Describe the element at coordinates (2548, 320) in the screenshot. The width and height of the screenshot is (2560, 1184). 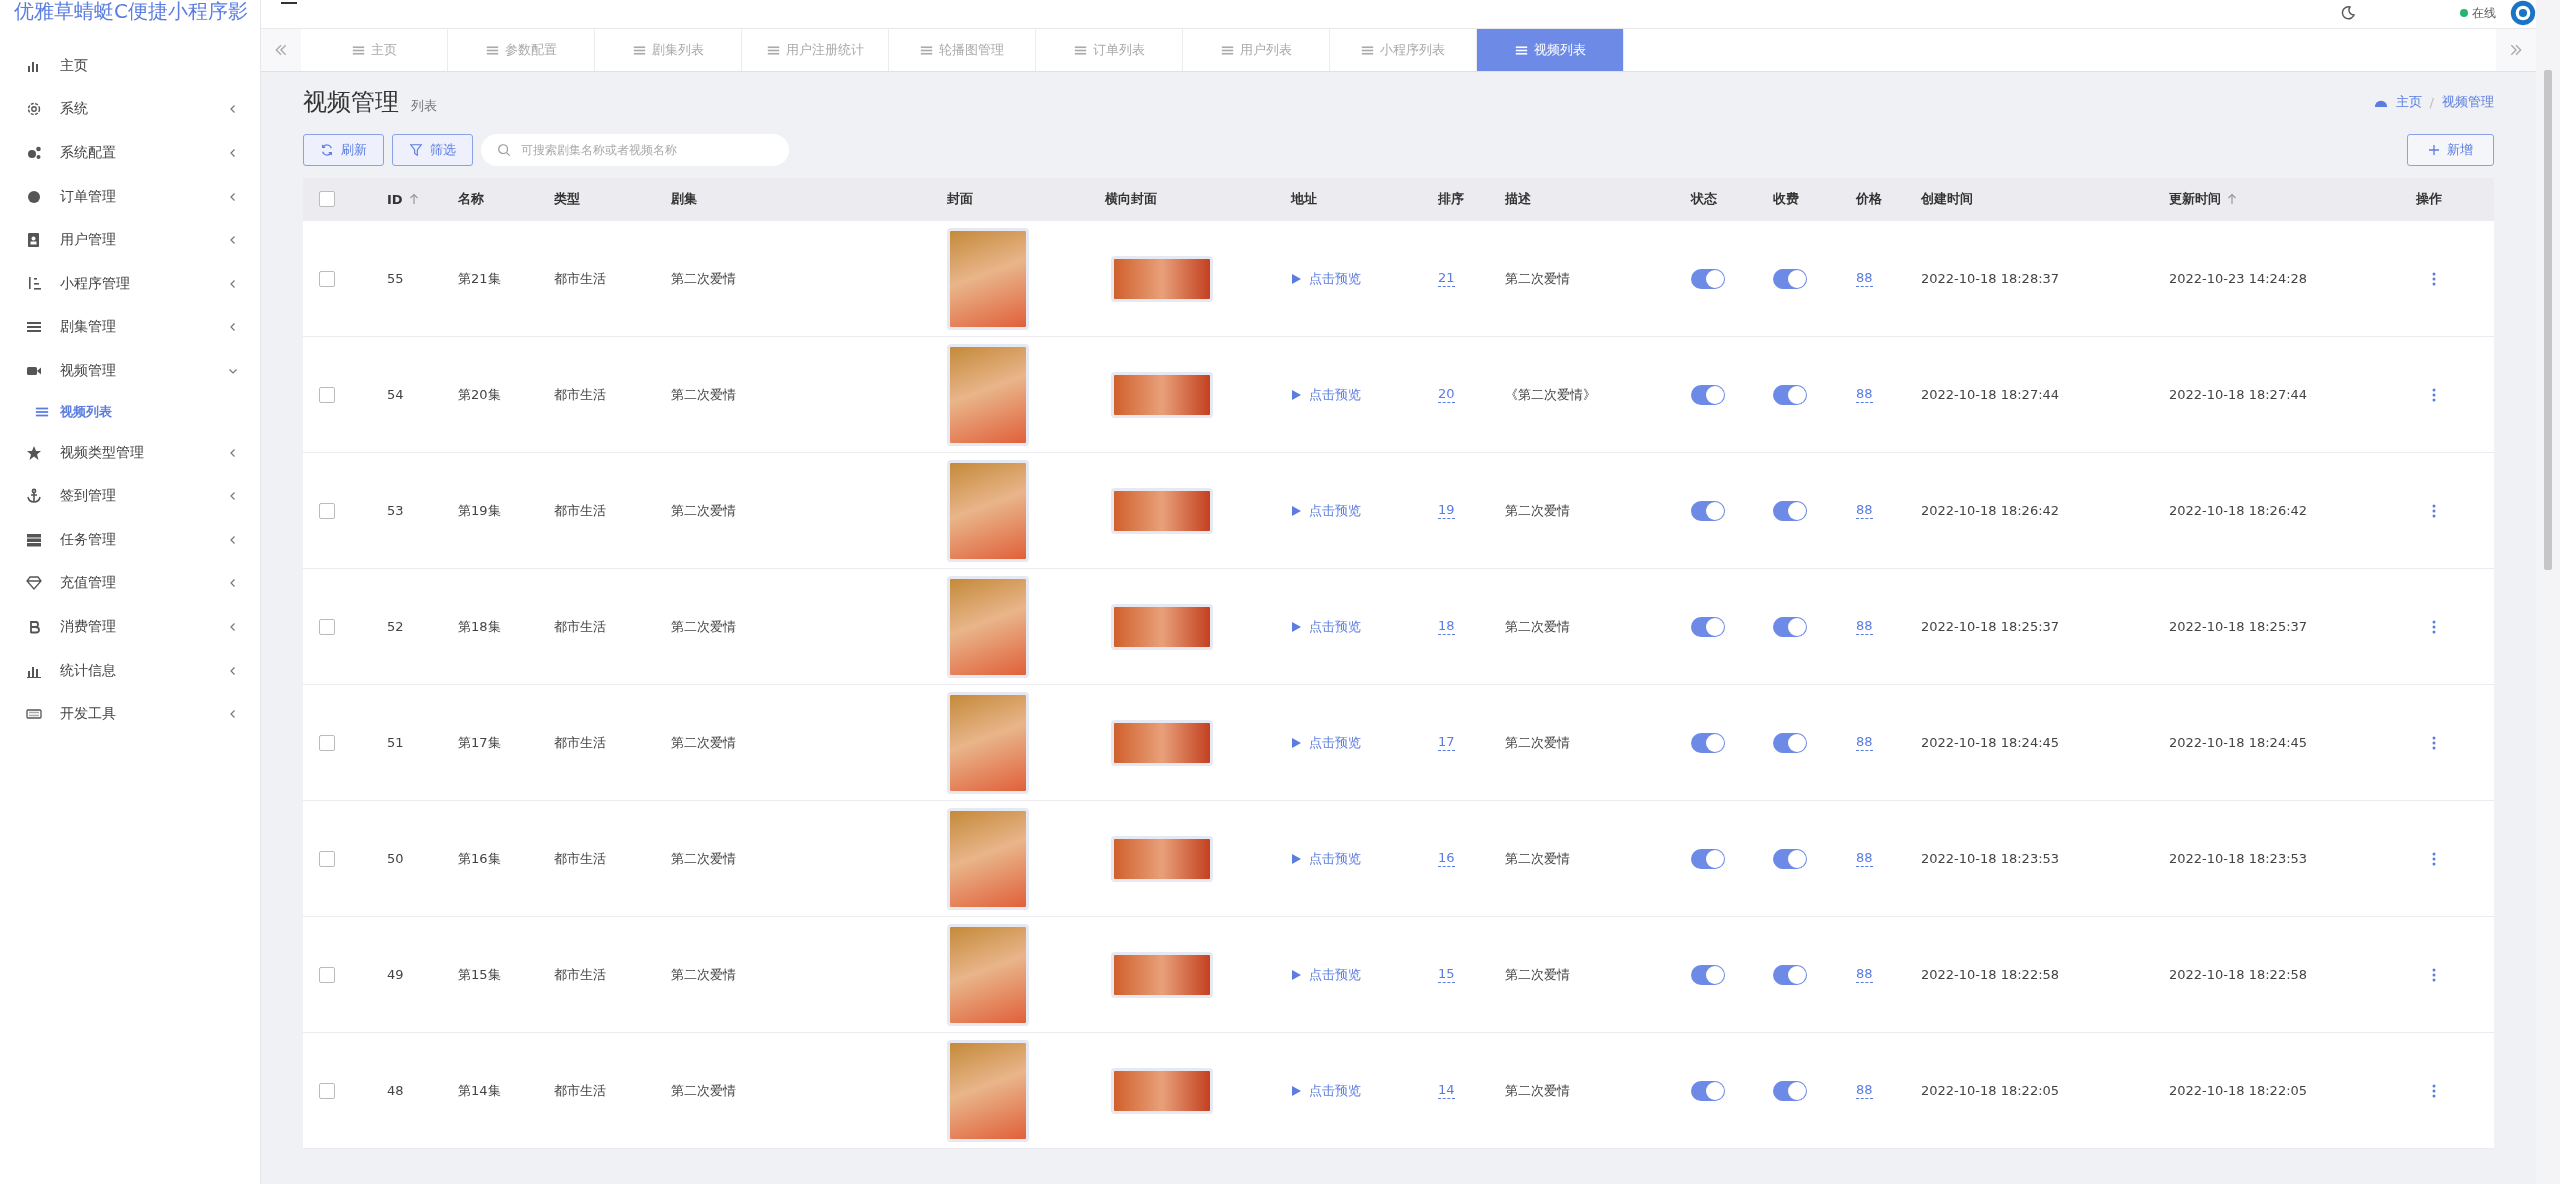
I see `scrollbar-thumb` at that location.